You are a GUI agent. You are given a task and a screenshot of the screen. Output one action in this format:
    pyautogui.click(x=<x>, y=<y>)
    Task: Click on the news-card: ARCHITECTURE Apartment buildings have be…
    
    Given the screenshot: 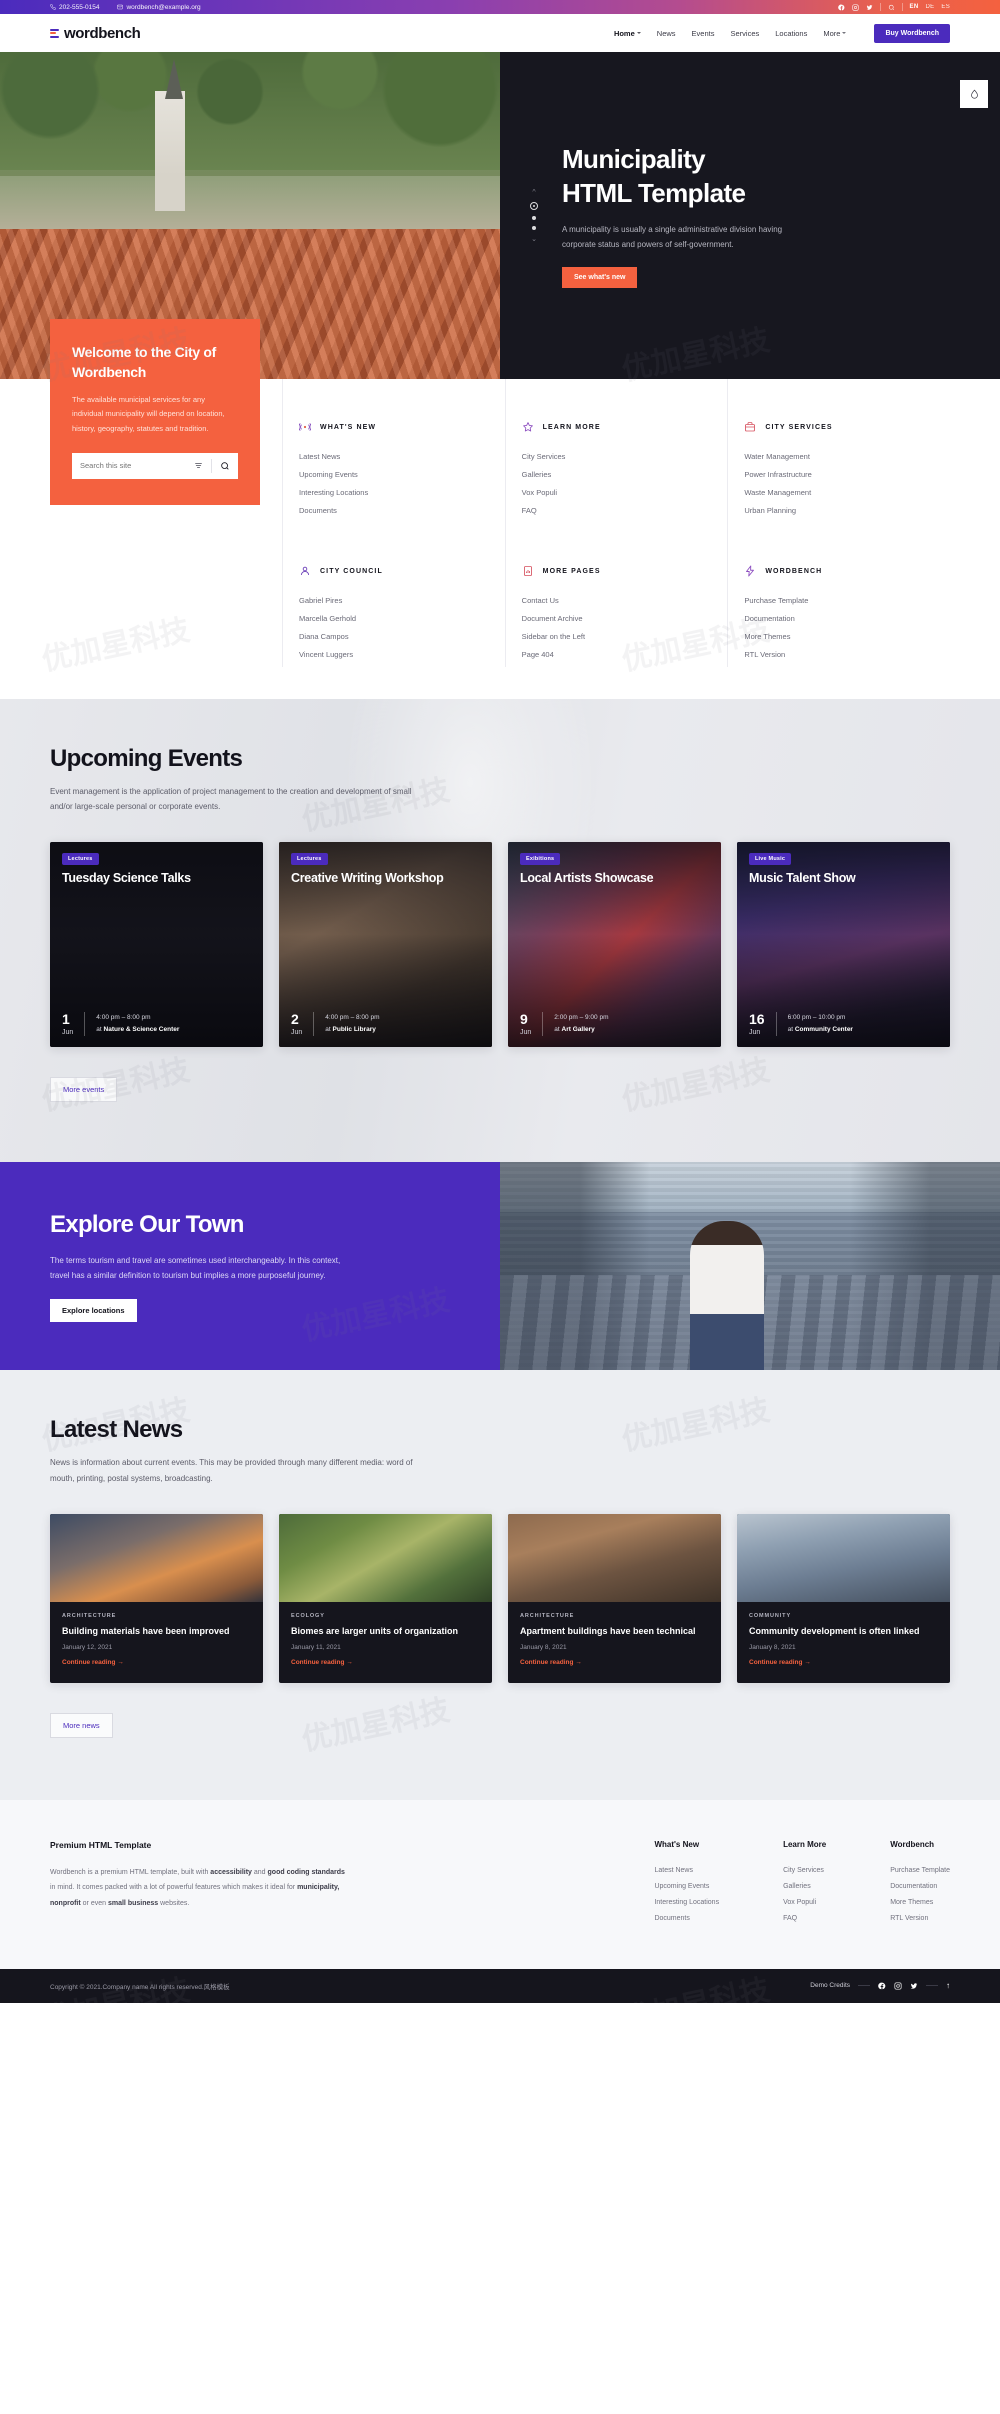 What is the action you would take?
    pyautogui.click(x=614, y=1598)
    